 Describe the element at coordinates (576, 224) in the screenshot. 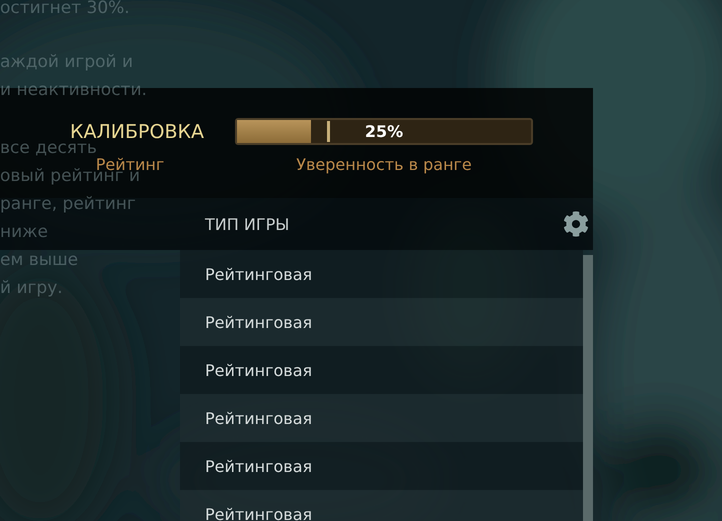

I see `settings-icon` at that location.